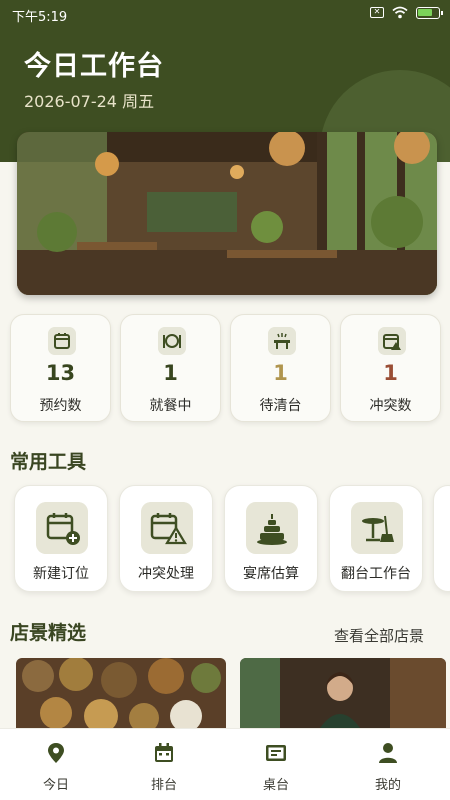 The width and height of the screenshot is (450, 800). What do you see at coordinates (60, 406) in the screenshot?
I see `stat-label: 预约数` at bounding box center [60, 406].